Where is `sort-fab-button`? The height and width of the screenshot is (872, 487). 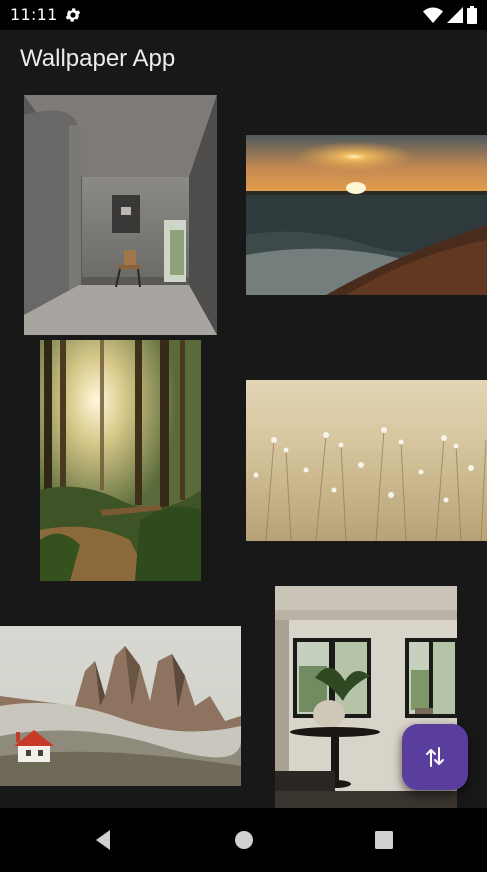
sort-fab-button is located at coordinates (435, 757).